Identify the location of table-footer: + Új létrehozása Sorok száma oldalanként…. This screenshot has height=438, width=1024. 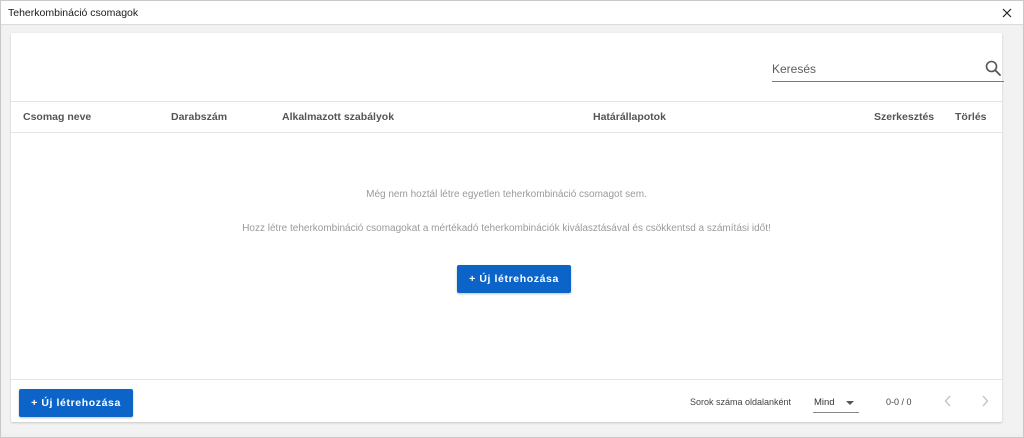
(506, 400).